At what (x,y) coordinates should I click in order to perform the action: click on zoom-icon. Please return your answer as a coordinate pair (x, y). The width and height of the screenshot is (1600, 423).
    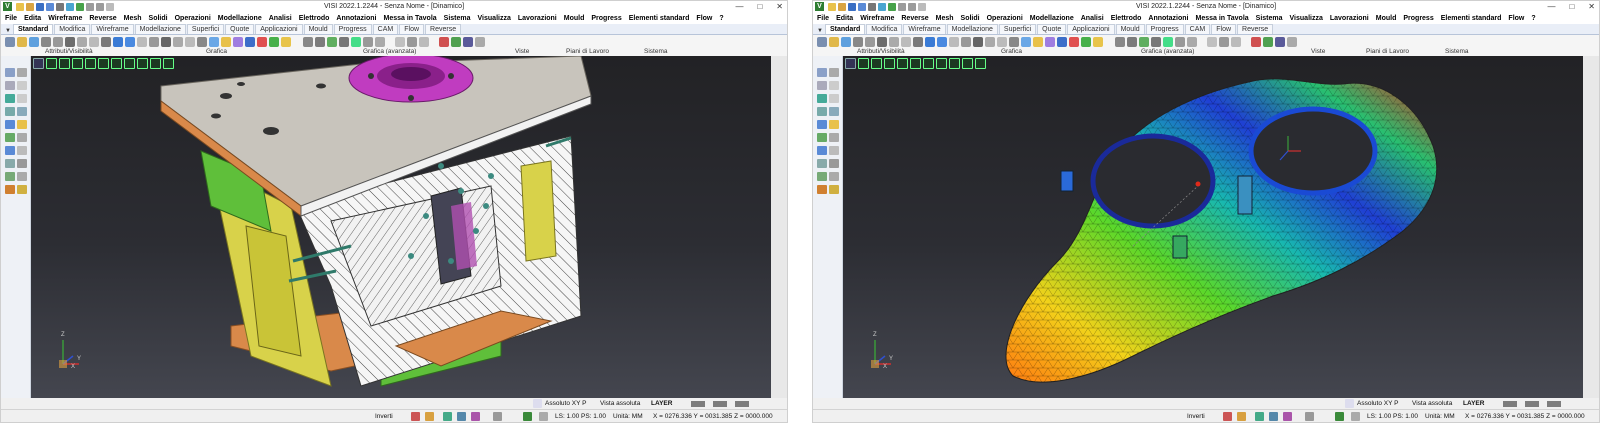
    Looking at the image, I should click on (990, 41).